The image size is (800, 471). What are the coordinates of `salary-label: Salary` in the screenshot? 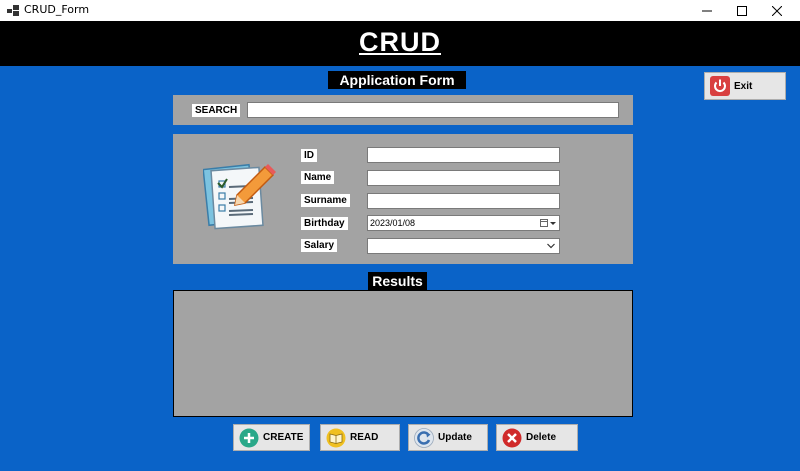 It's located at (319, 245).